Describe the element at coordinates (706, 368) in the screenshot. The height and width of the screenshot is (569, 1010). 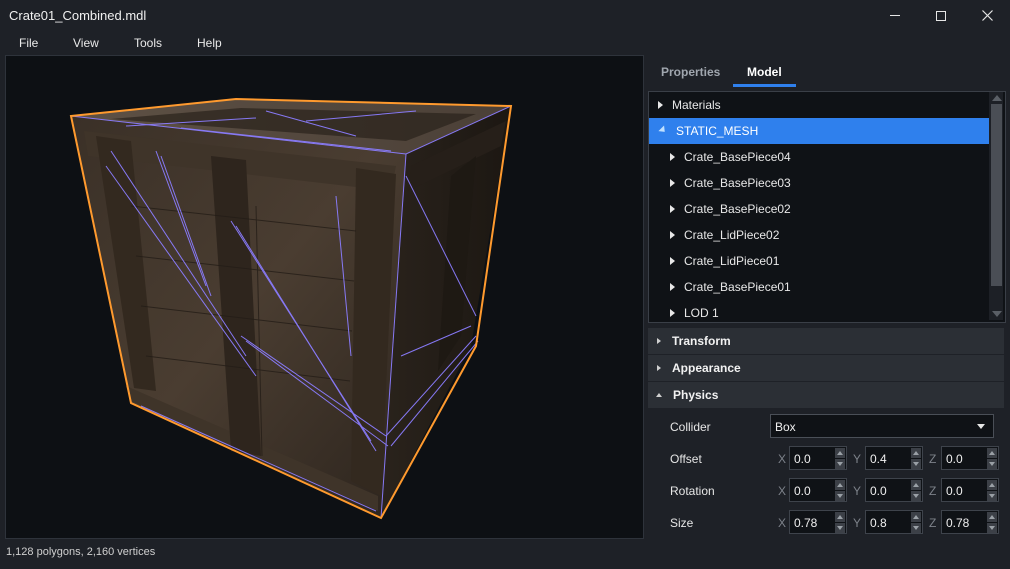
I see `section-label: Appearance` at that location.